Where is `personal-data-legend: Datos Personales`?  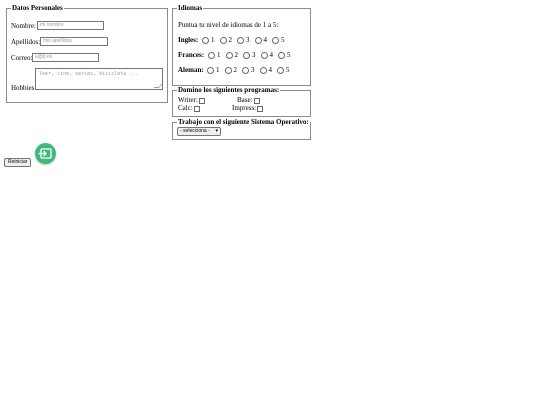
personal-data-legend: Datos Personales is located at coordinates (37, 8).